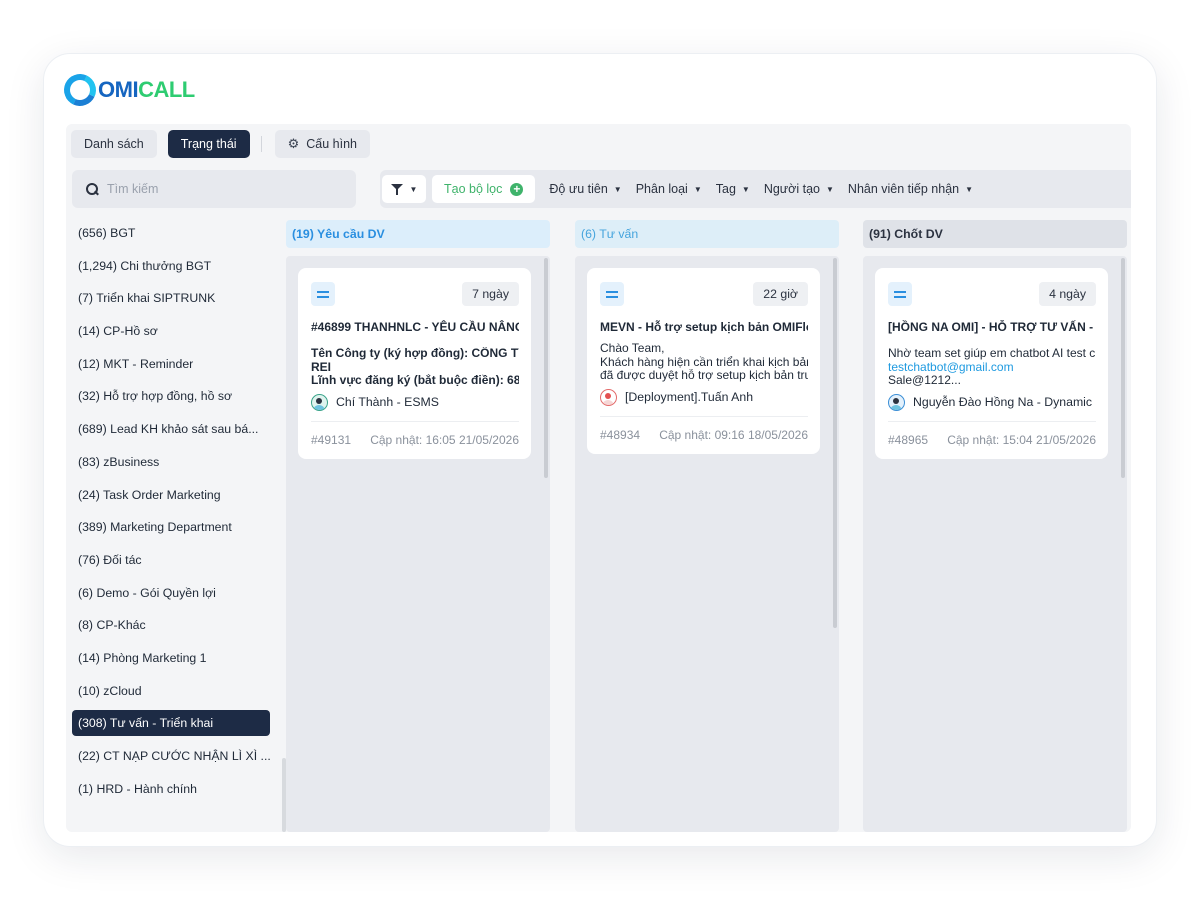  Describe the element at coordinates (177, 593) in the screenshot. I see `sidebar-item-demo-goi-quyen-loi: (6) Demo - Gói Quyền lợi` at that location.